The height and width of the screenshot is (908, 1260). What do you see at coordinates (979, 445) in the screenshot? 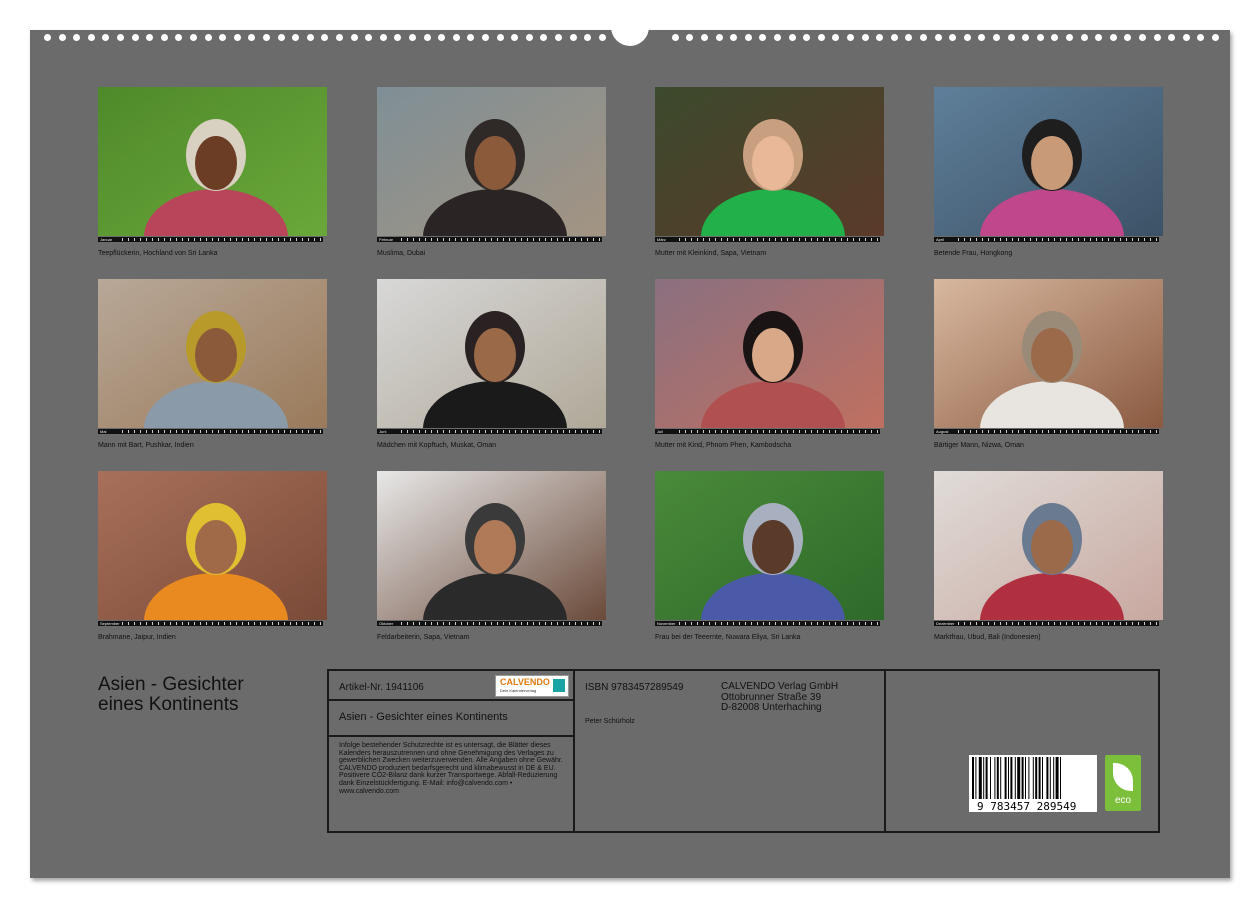
I see `photo-caption: Bärtiger Mann, Nizwa, Oman` at bounding box center [979, 445].